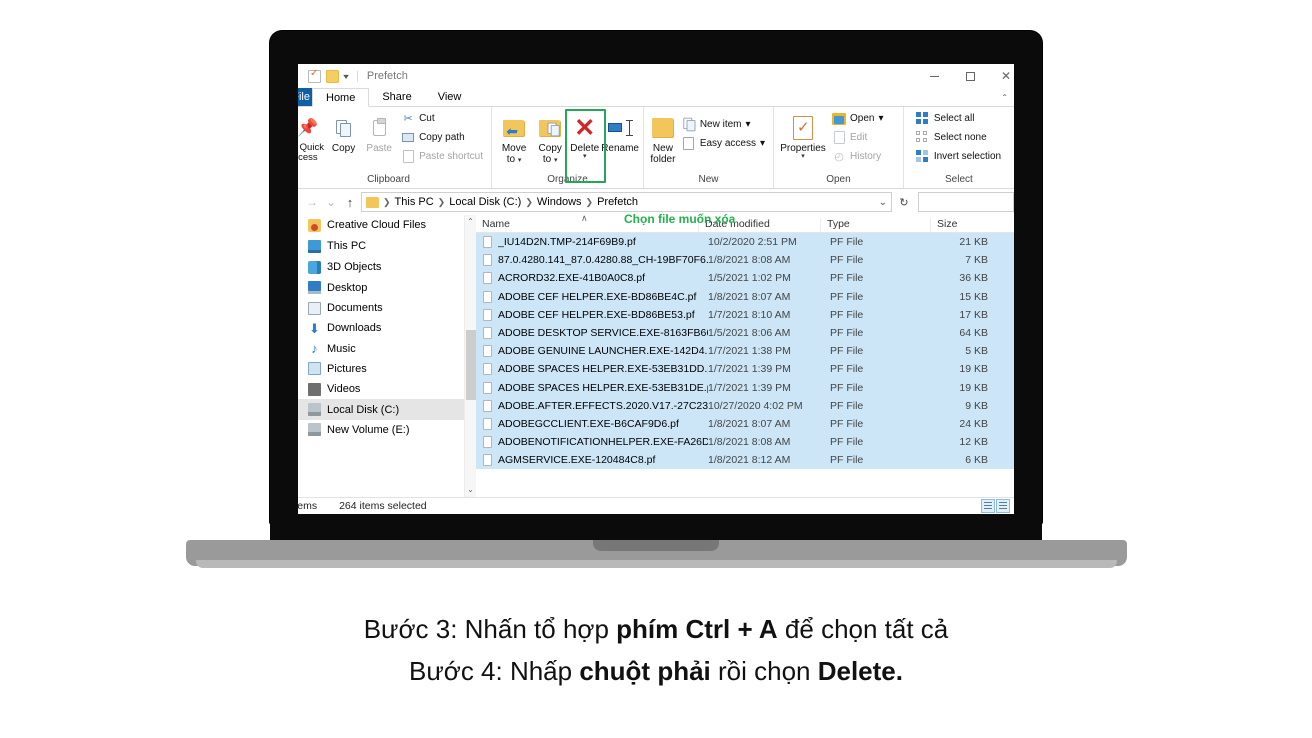  I want to click on sidebar-item-videos: Videos, so click(387, 389).